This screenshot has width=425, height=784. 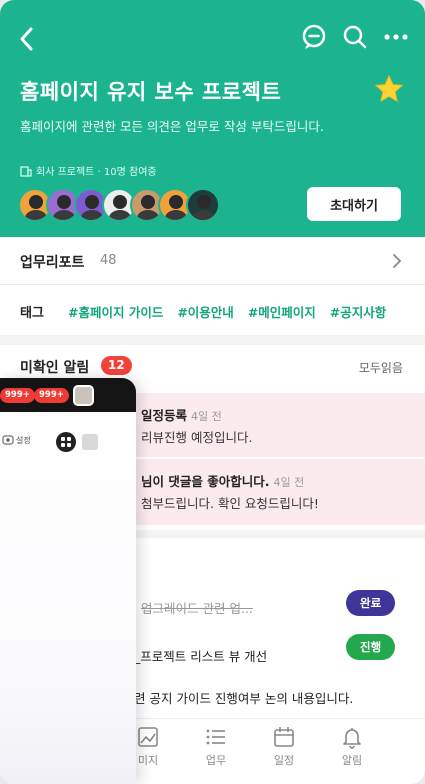 What do you see at coordinates (119, 205) in the screenshot?
I see `member-avatars` at bounding box center [119, 205].